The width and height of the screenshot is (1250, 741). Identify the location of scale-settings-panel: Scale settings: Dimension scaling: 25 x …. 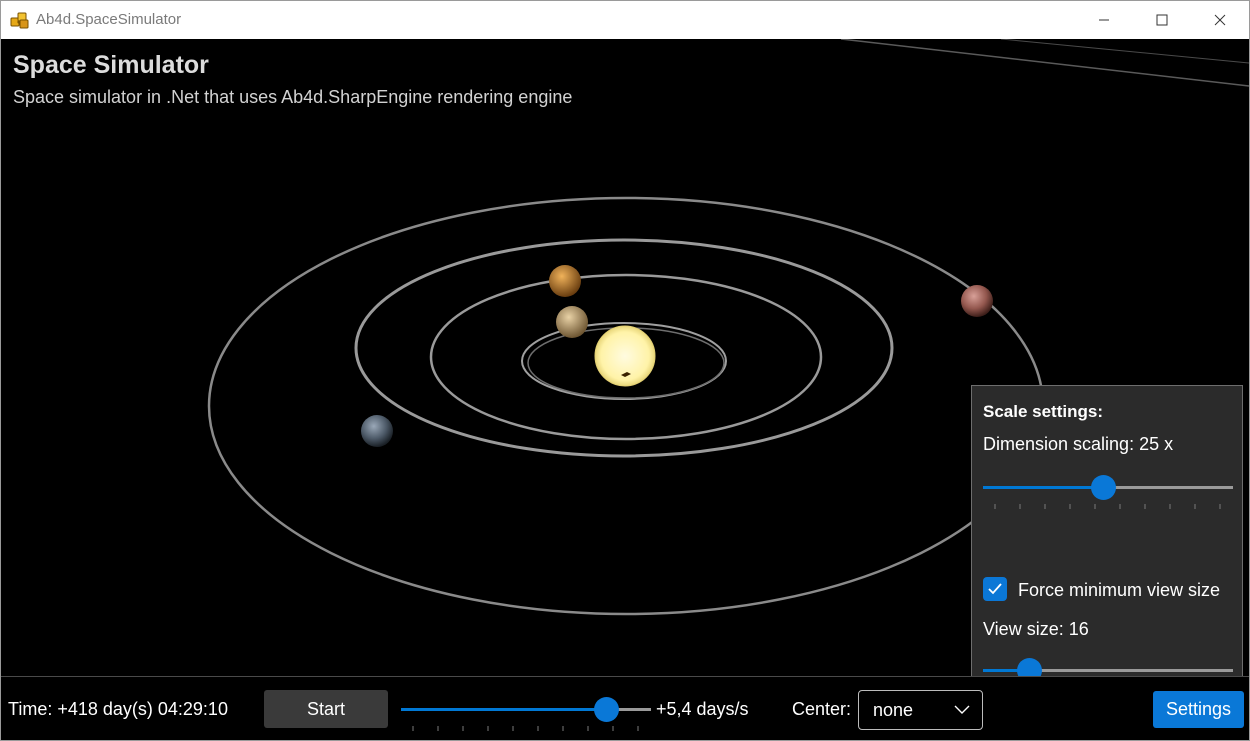
(1107, 530).